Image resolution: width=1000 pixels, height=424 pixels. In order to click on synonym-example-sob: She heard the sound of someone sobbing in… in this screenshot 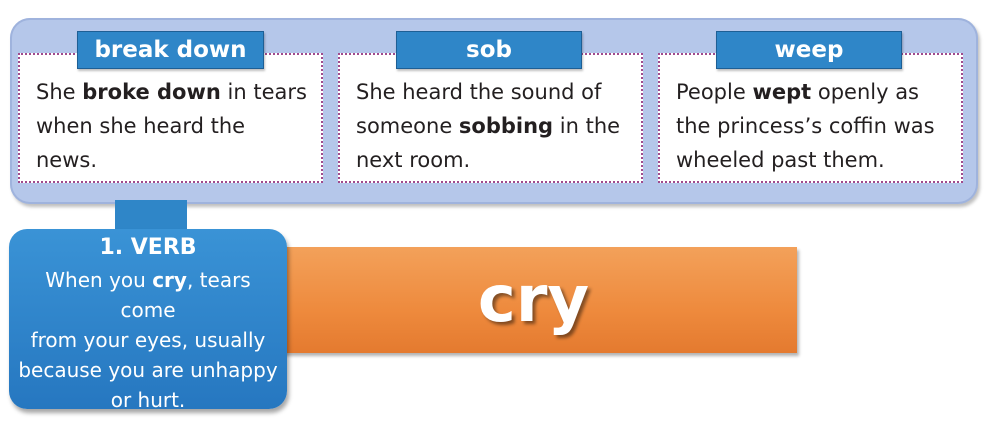, I will do `click(488, 126)`.